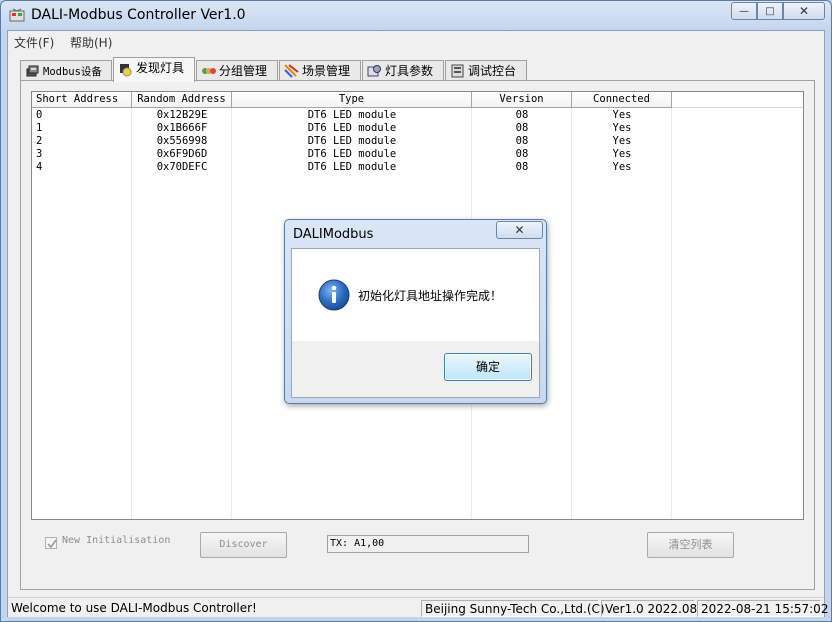 Image resolution: width=832 pixels, height=622 pixels. I want to click on tab-label: 分组管理, so click(243, 71).